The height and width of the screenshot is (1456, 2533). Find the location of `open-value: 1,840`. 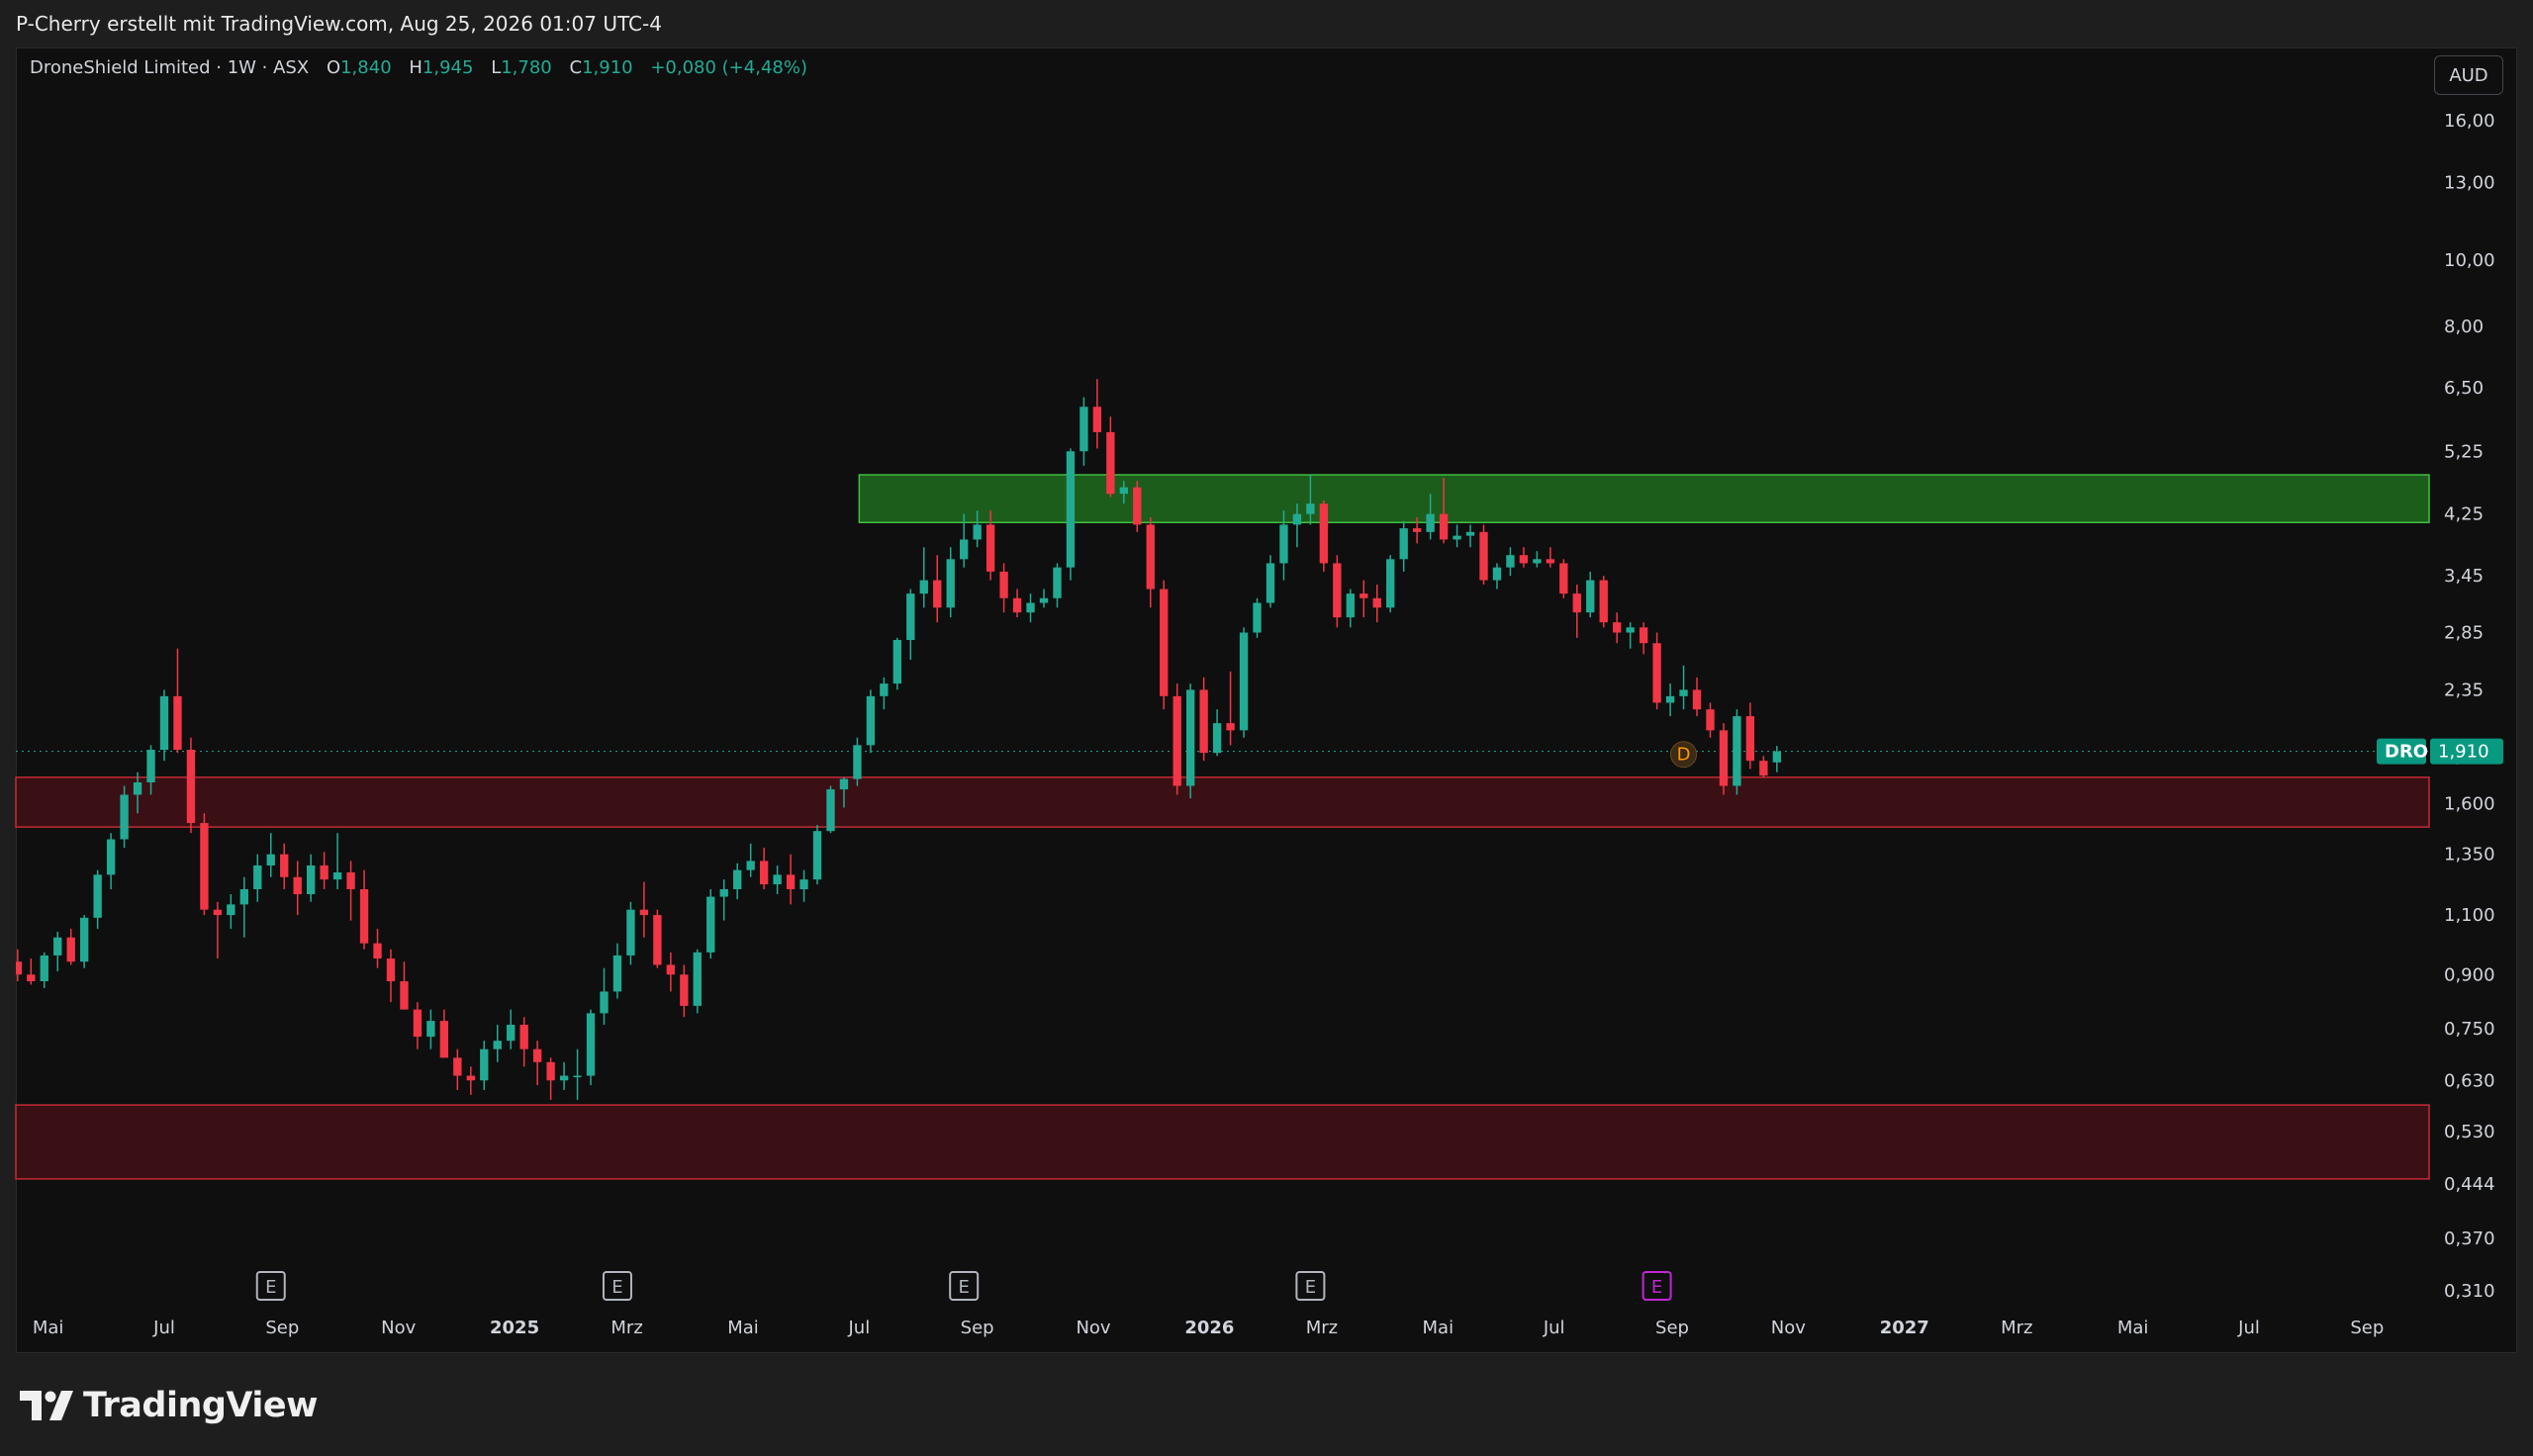

open-value: 1,840 is located at coordinates (366, 67).